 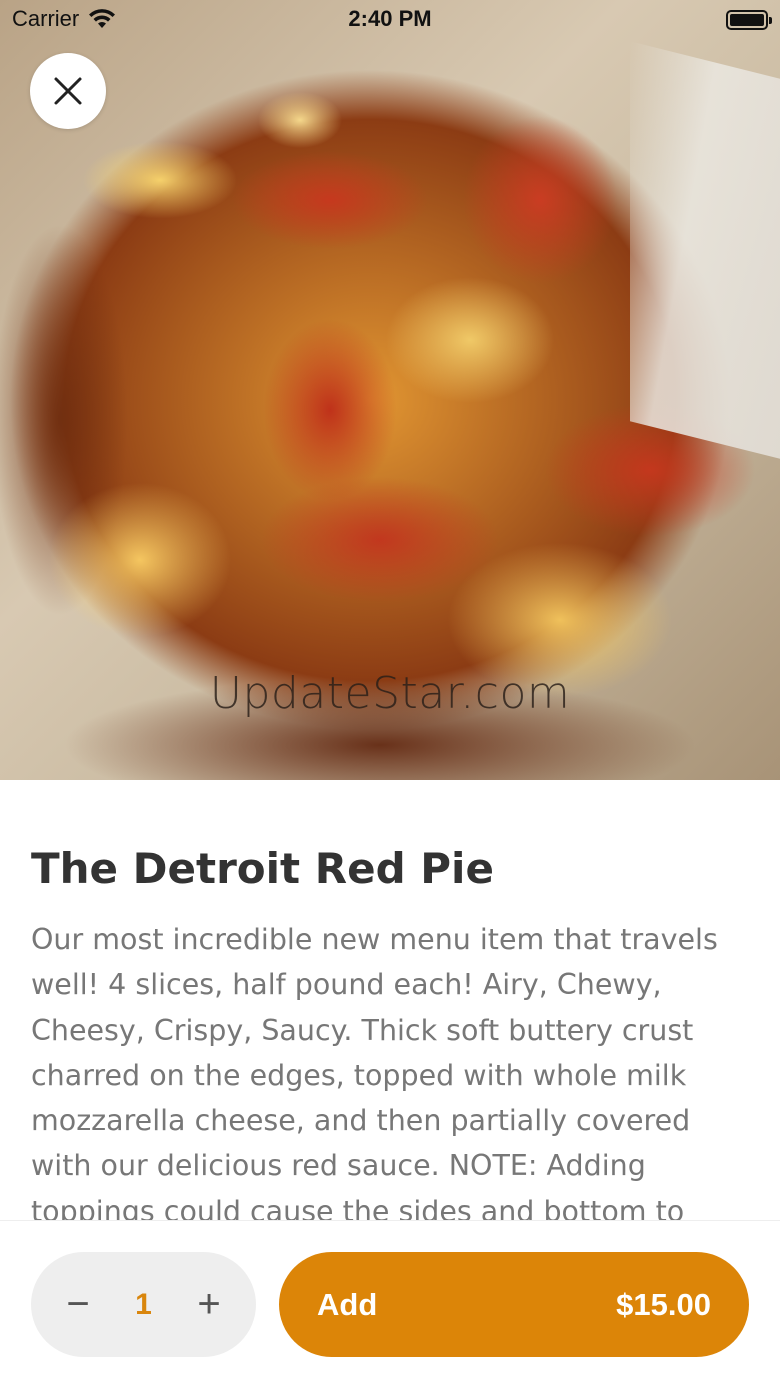 What do you see at coordinates (143, 1304) in the screenshot?
I see `quantity-stepper: 1 − +` at bounding box center [143, 1304].